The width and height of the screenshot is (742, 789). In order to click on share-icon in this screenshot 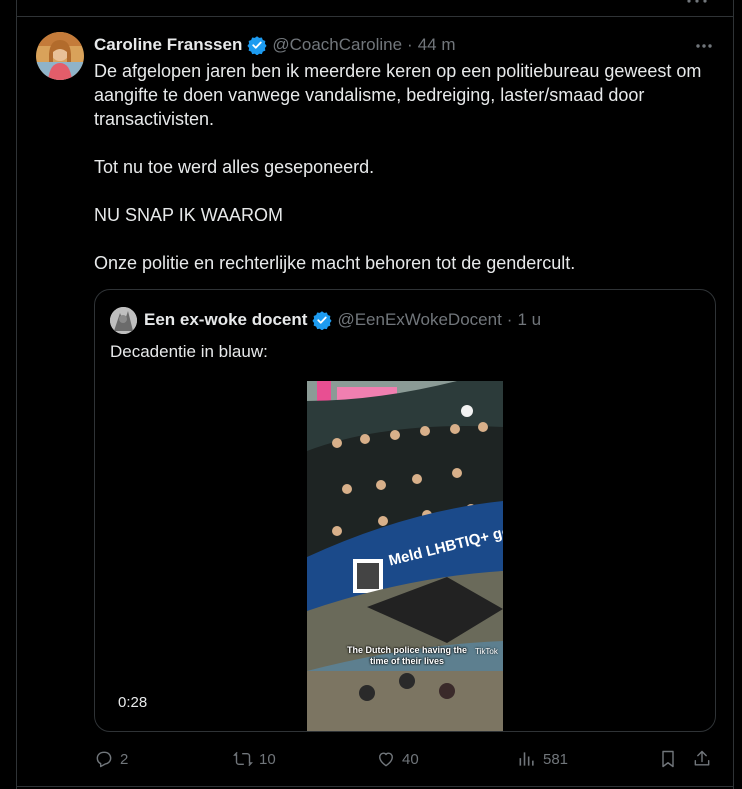, I will do `click(702, 758)`.